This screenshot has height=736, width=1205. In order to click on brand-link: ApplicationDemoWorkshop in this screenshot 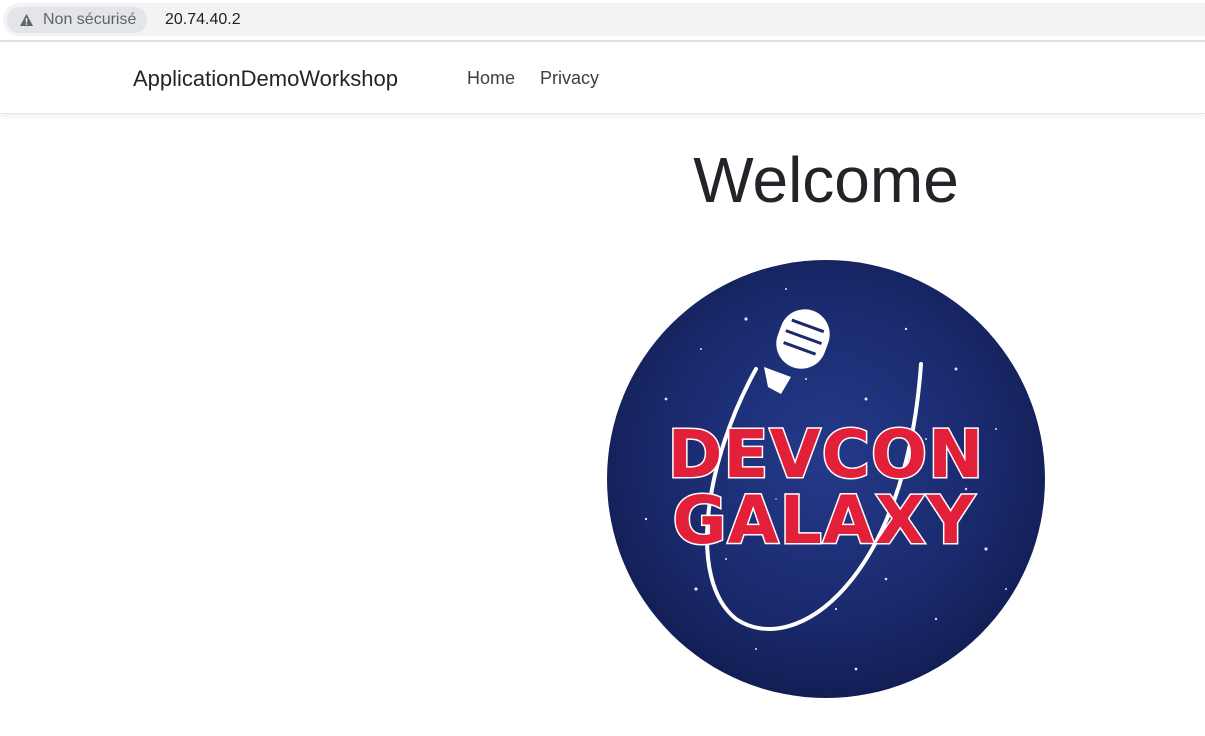, I will do `click(265, 79)`.